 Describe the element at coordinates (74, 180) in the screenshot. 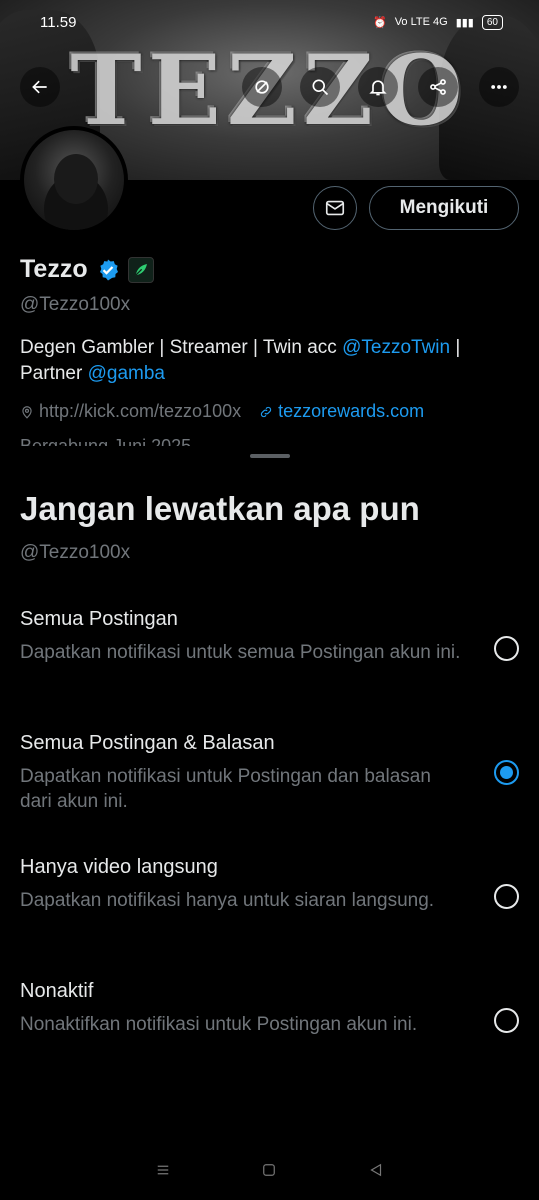

I see `avatar` at that location.